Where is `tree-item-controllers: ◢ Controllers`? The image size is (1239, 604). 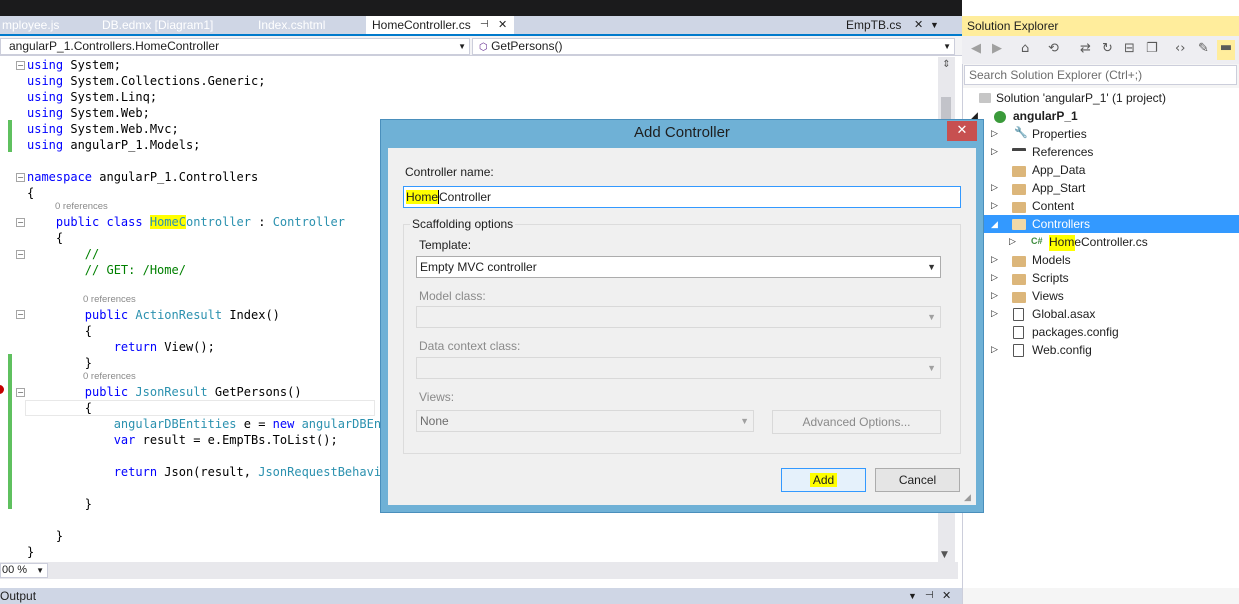
tree-item-controllers: ◢ Controllers is located at coordinates (1111, 224).